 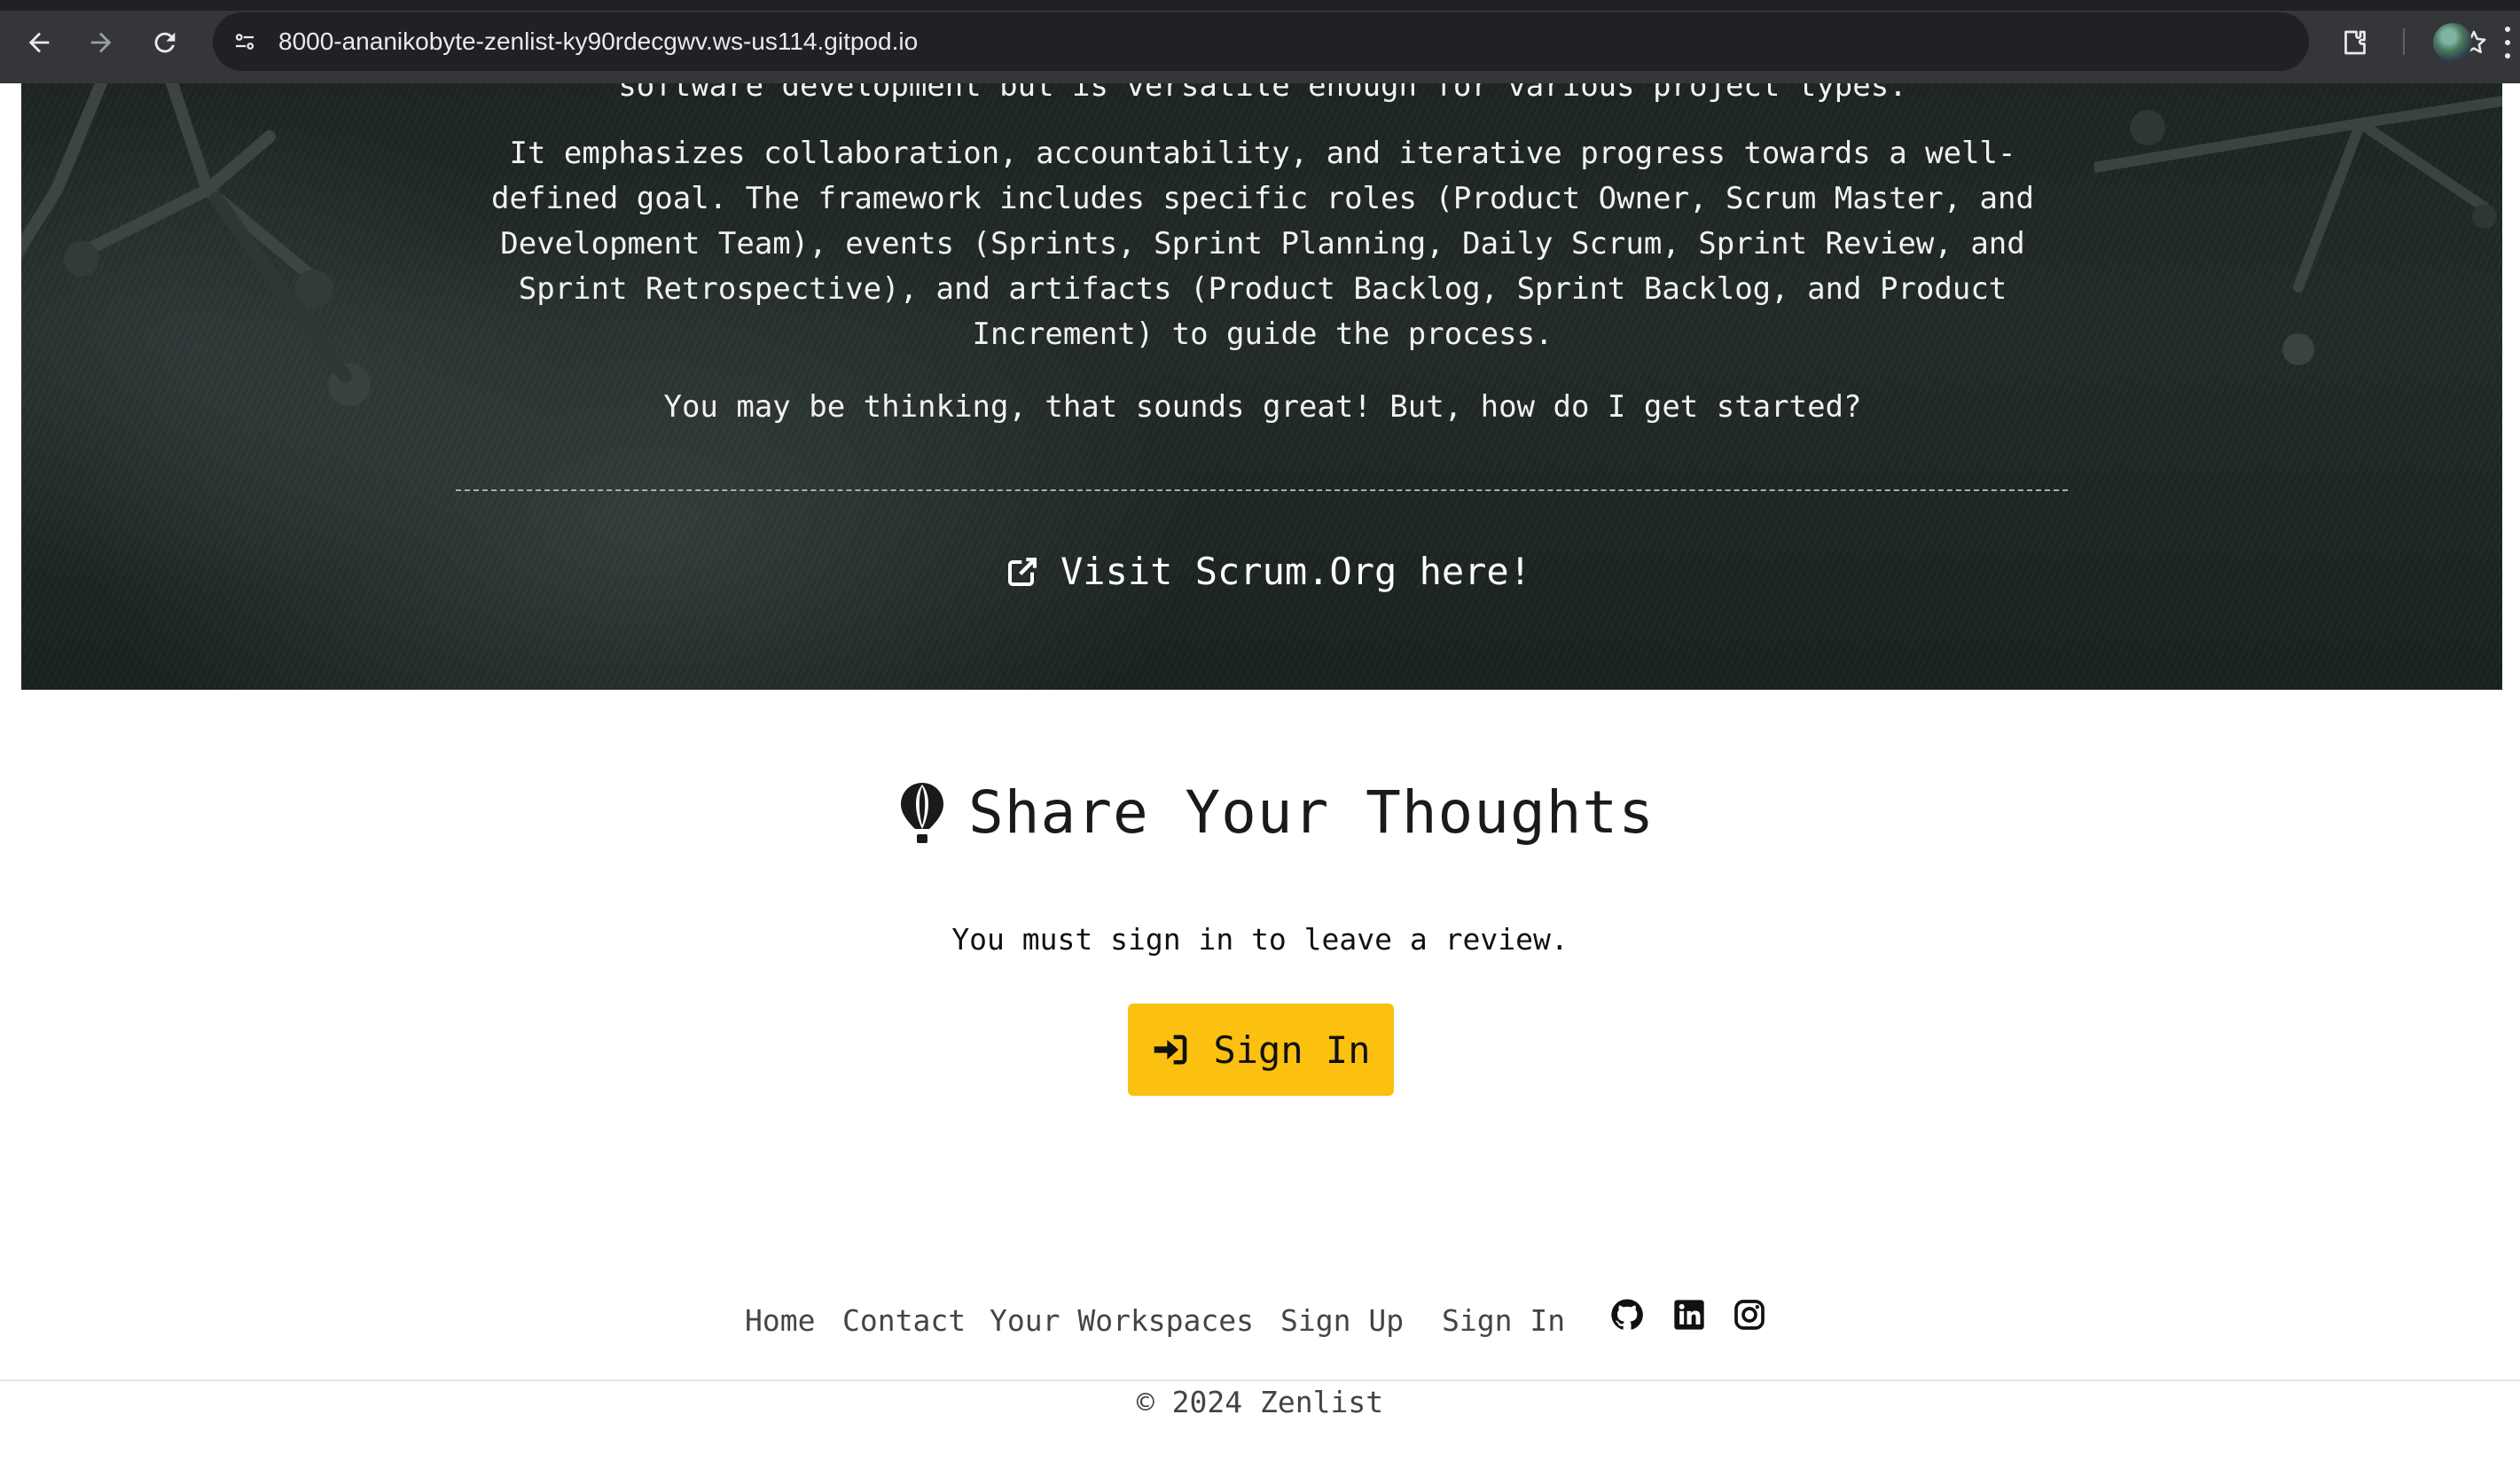 I want to click on reload-icon, so click(x=165, y=43).